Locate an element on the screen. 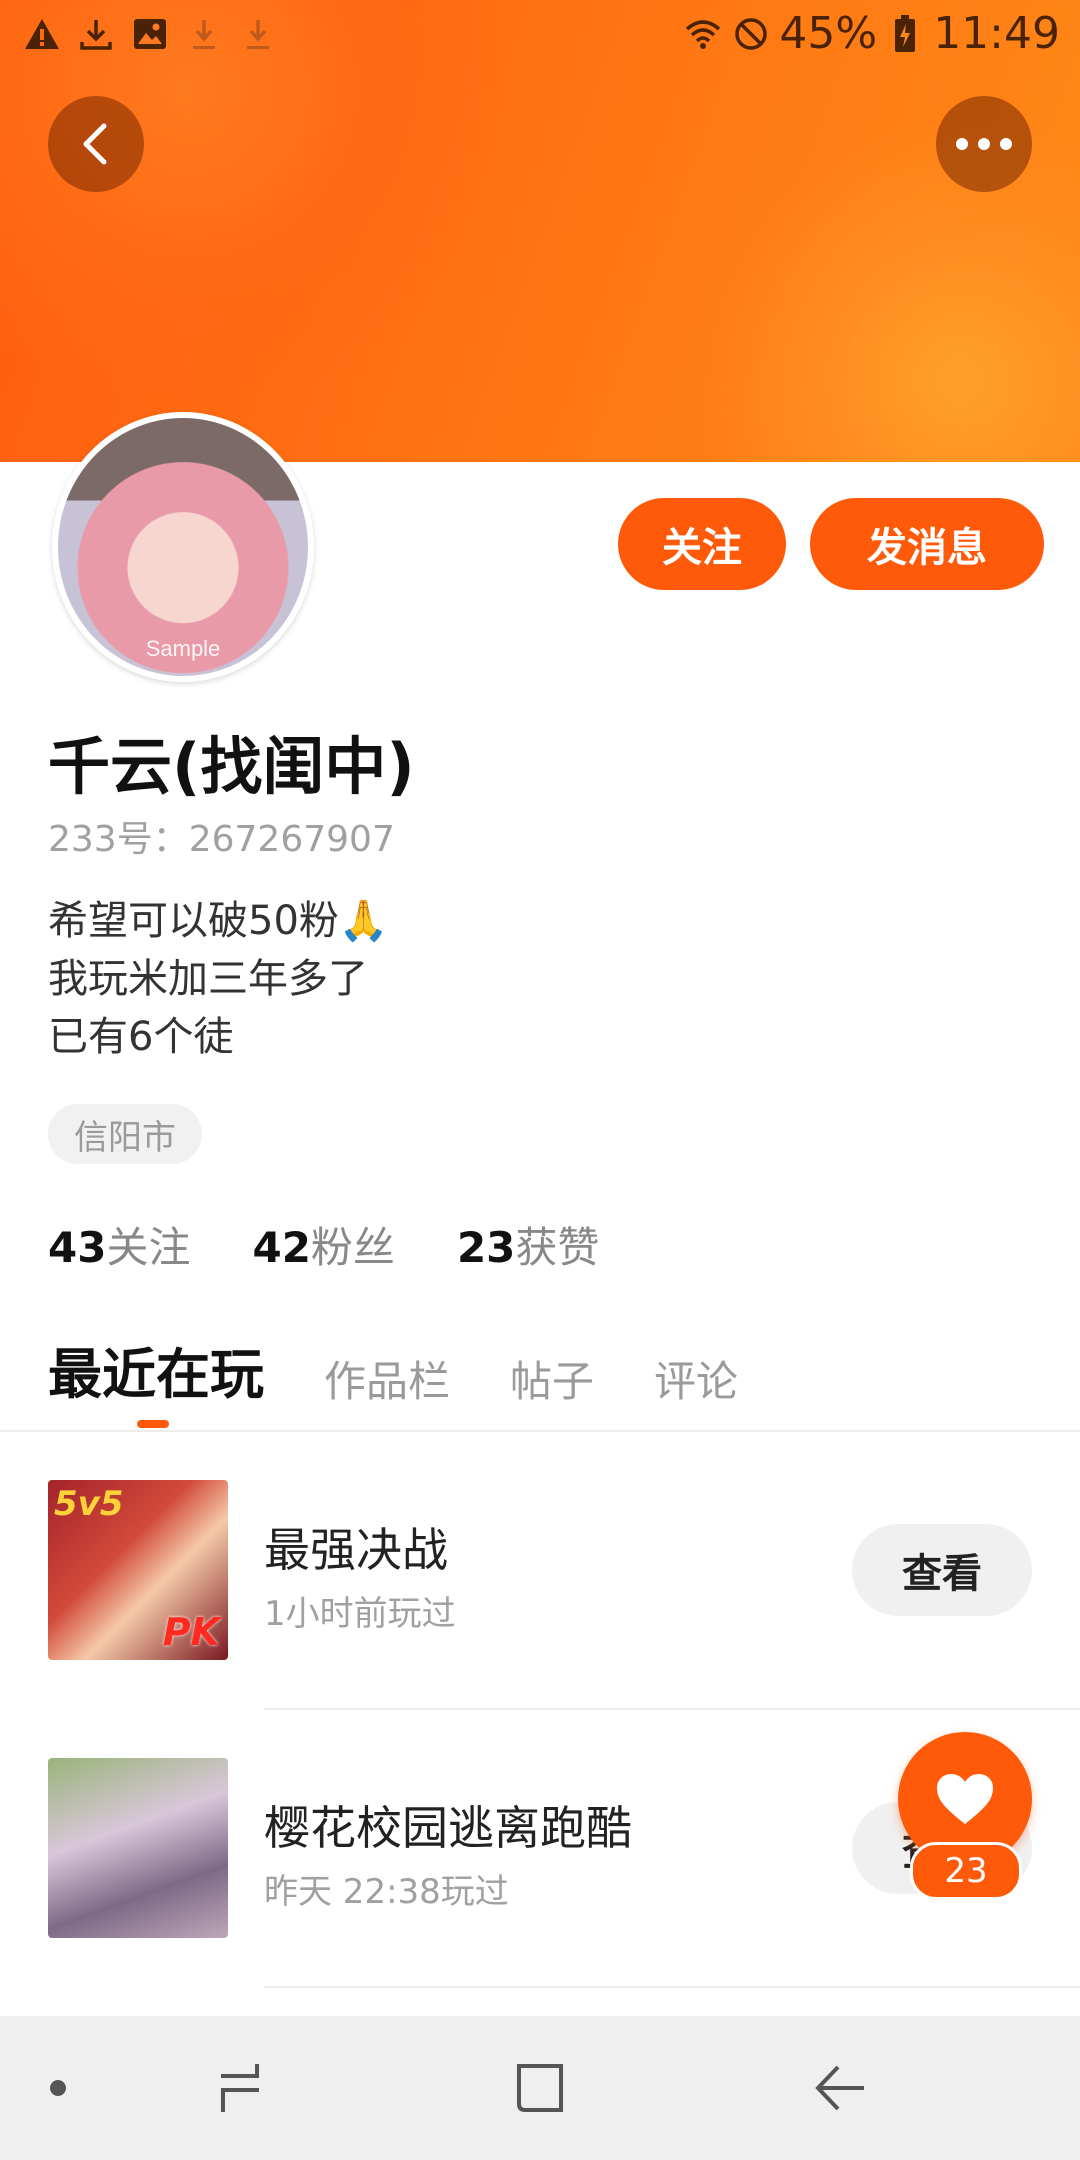 The image size is (1080, 2160). tab-recently-played: 最近在玩 is located at coordinates (156, 1369).